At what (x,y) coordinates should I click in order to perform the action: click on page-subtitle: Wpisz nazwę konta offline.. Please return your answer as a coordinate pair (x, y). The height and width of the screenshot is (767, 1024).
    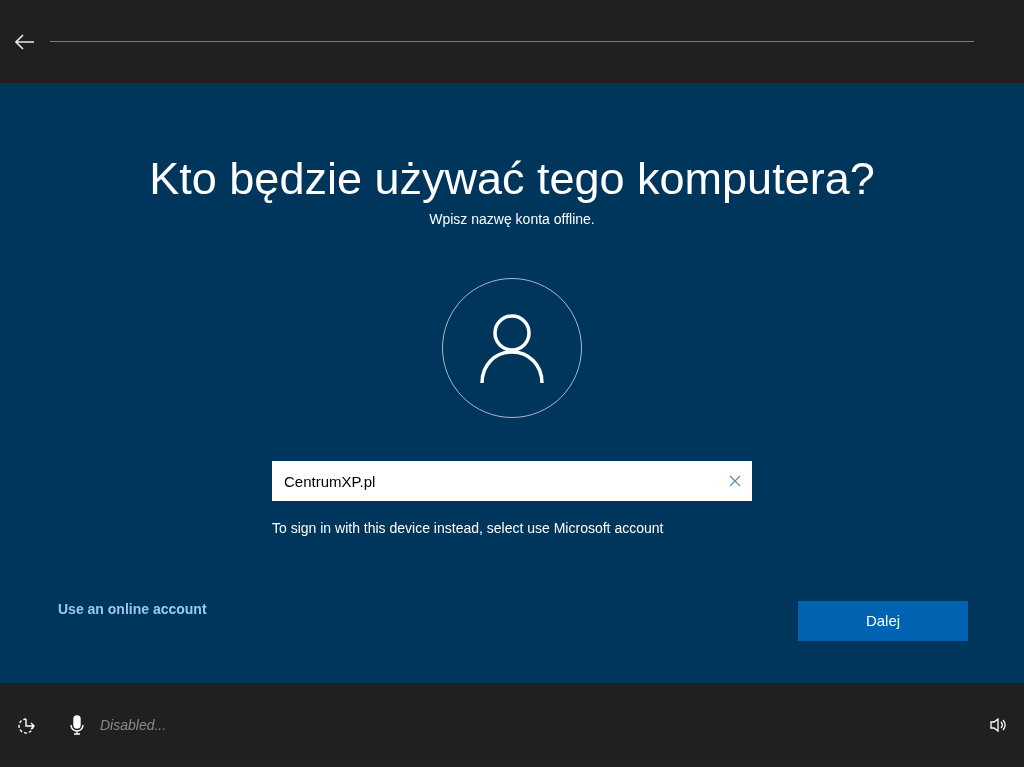
    Looking at the image, I should click on (512, 219).